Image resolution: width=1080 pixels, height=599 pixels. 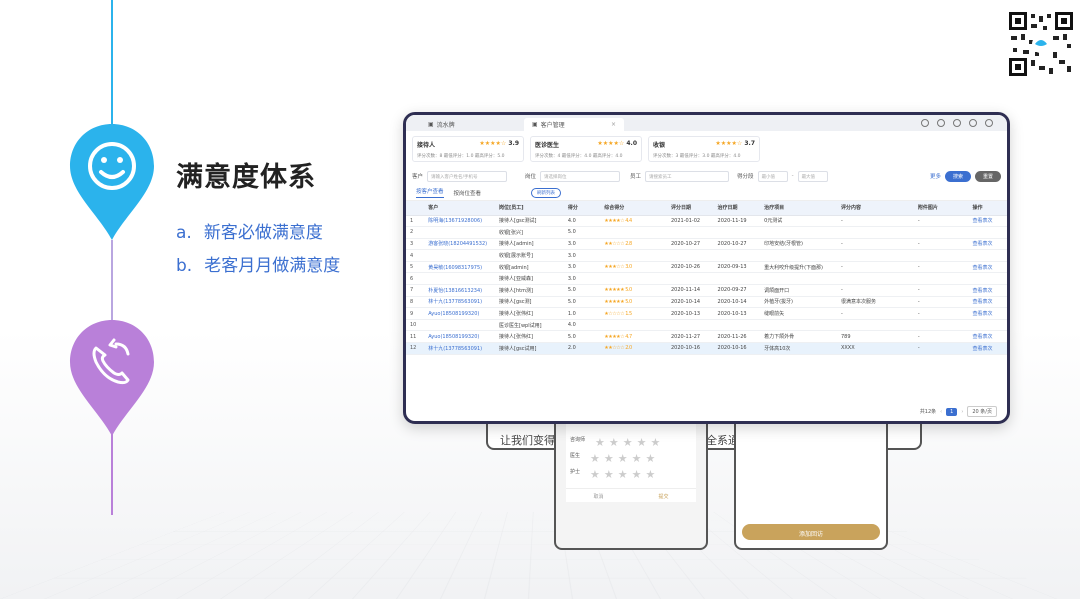 I want to click on add-followup-button: 添加回访, so click(x=811, y=532).